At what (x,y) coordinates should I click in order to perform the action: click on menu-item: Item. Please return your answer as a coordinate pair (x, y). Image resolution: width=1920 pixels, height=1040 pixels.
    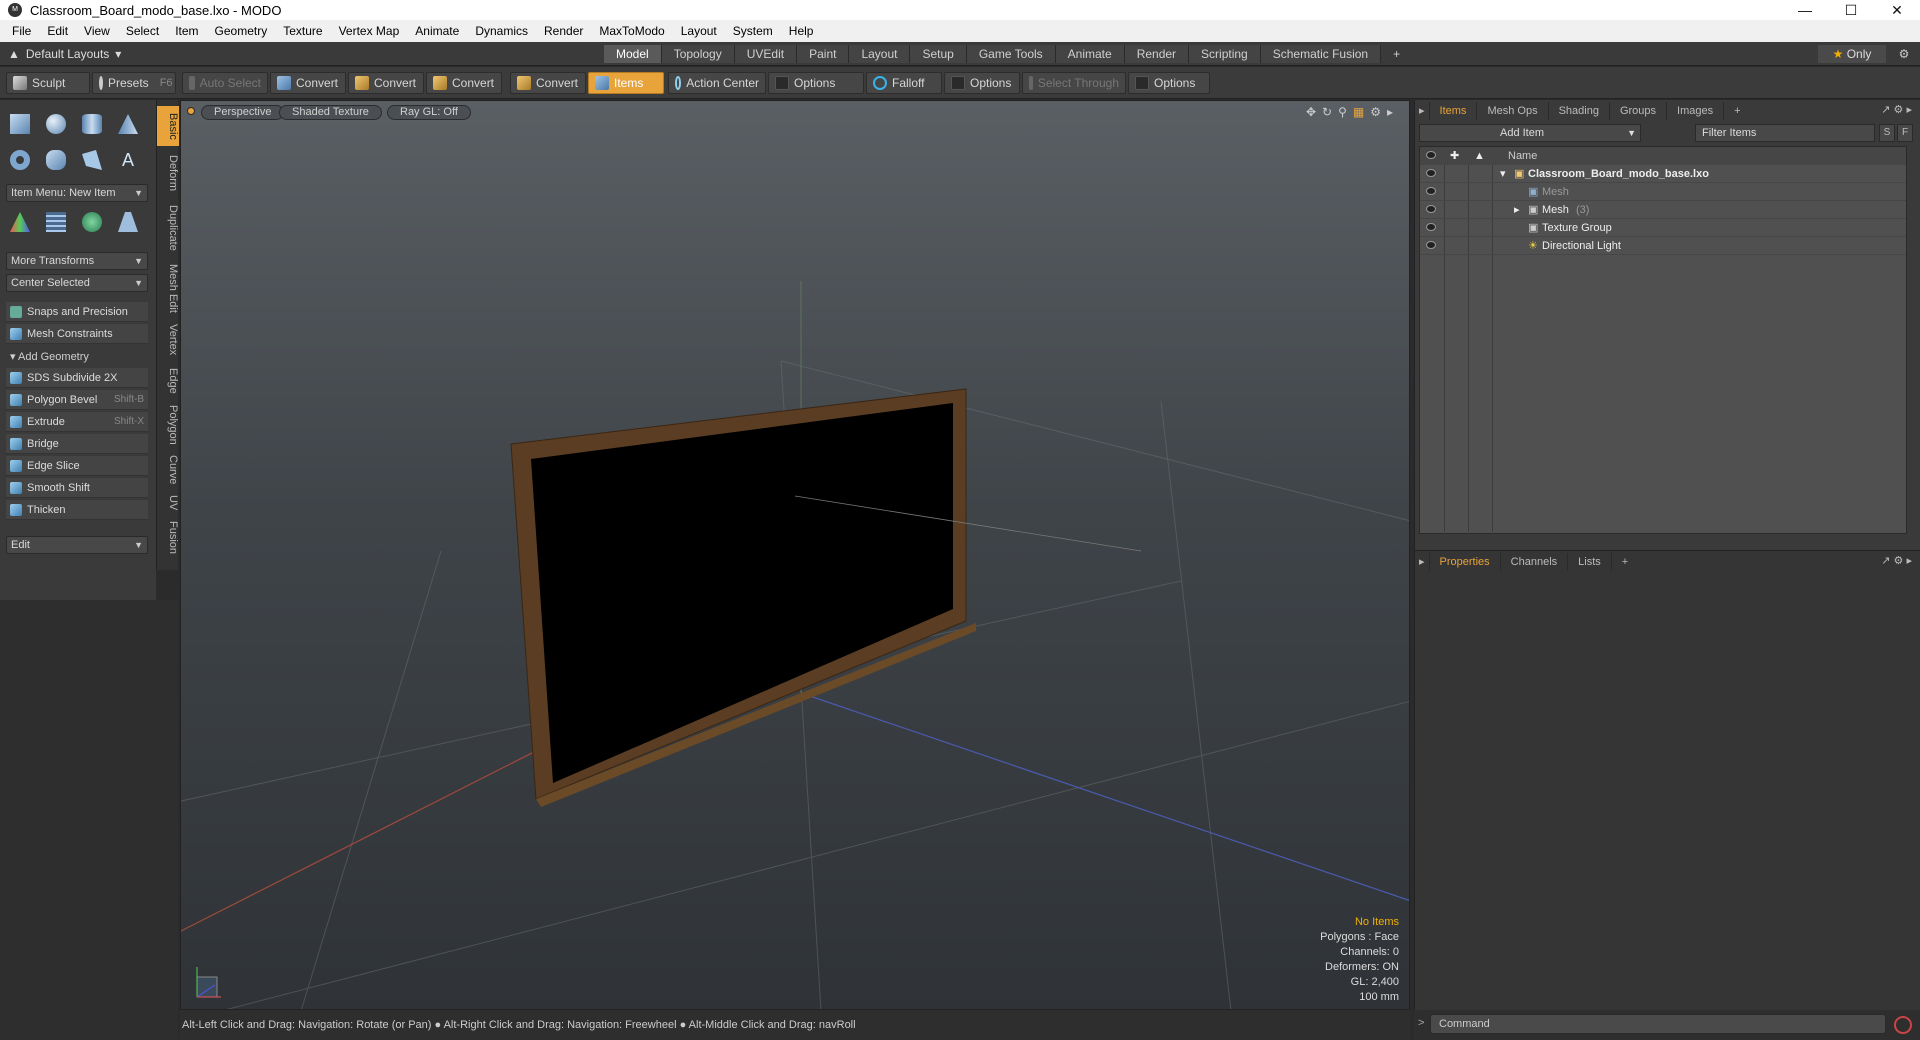
    Looking at the image, I should click on (186, 31).